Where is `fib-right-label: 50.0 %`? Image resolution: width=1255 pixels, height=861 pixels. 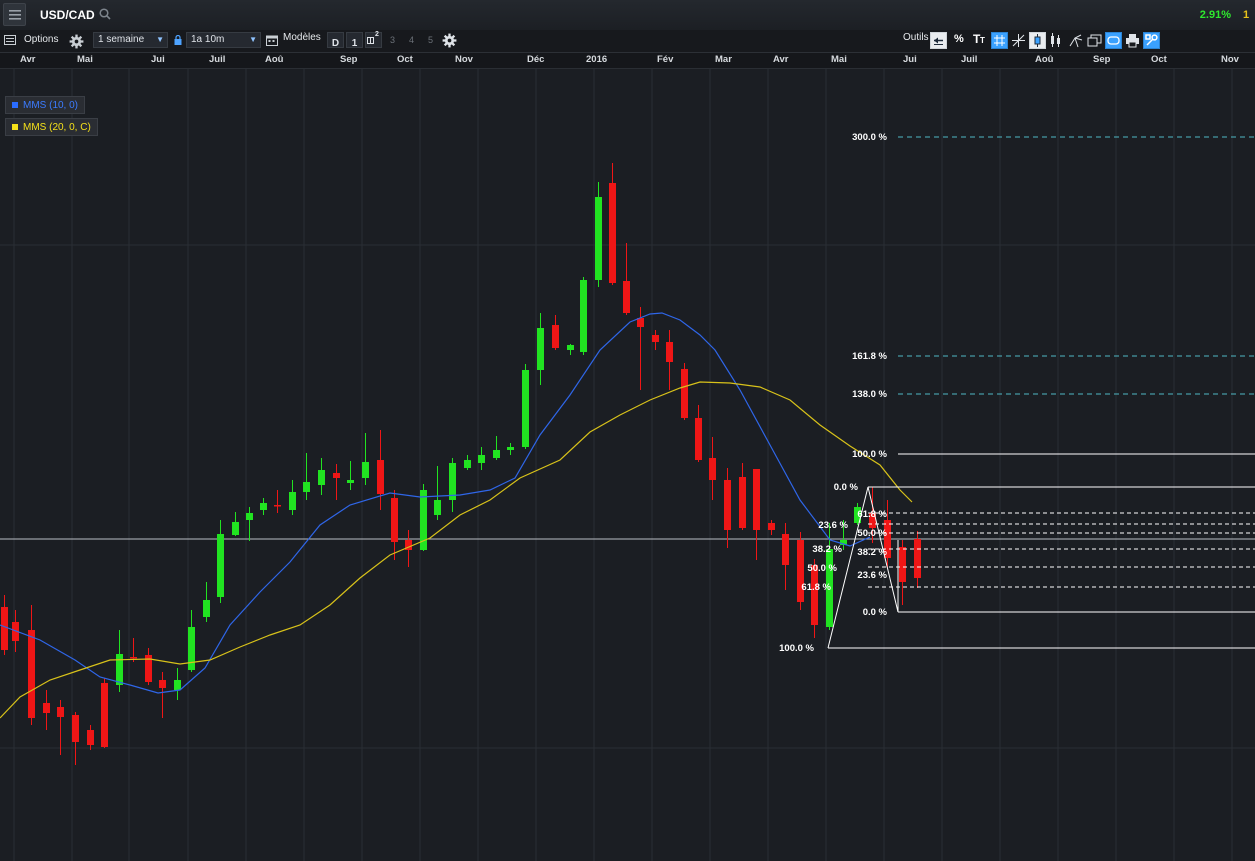 fib-right-label: 50.0 % is located at coordinates (872, 533).